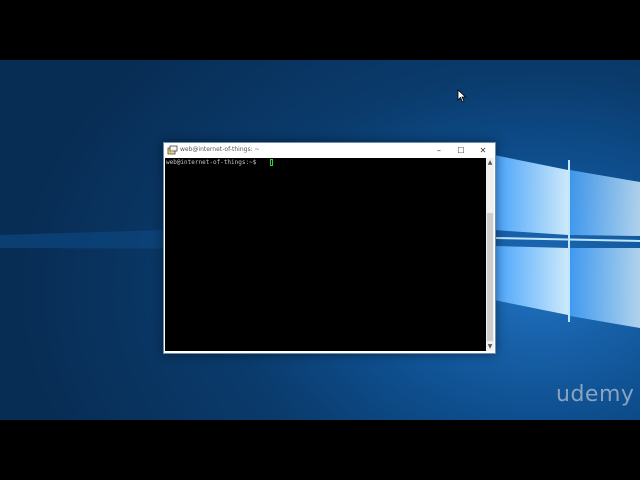 This screenshot has height=480, width=640. What do you see at coordinates (439, 150) in the screenshot?
I see `minimize-button: –` at bounding box center [439, 150].